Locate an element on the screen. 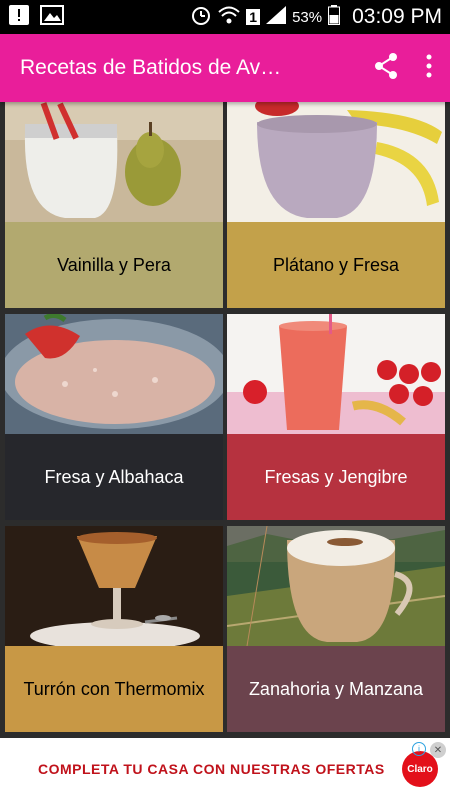  status-bar: 1 53% 03:09 PM is located at coordinates (225, 17).